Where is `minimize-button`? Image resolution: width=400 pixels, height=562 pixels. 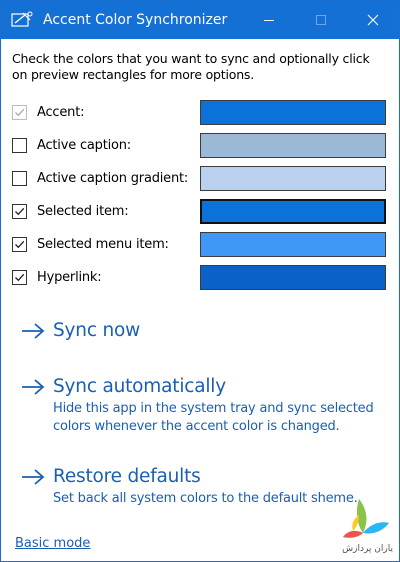
minimize-button is located at coordinates (269, 20).